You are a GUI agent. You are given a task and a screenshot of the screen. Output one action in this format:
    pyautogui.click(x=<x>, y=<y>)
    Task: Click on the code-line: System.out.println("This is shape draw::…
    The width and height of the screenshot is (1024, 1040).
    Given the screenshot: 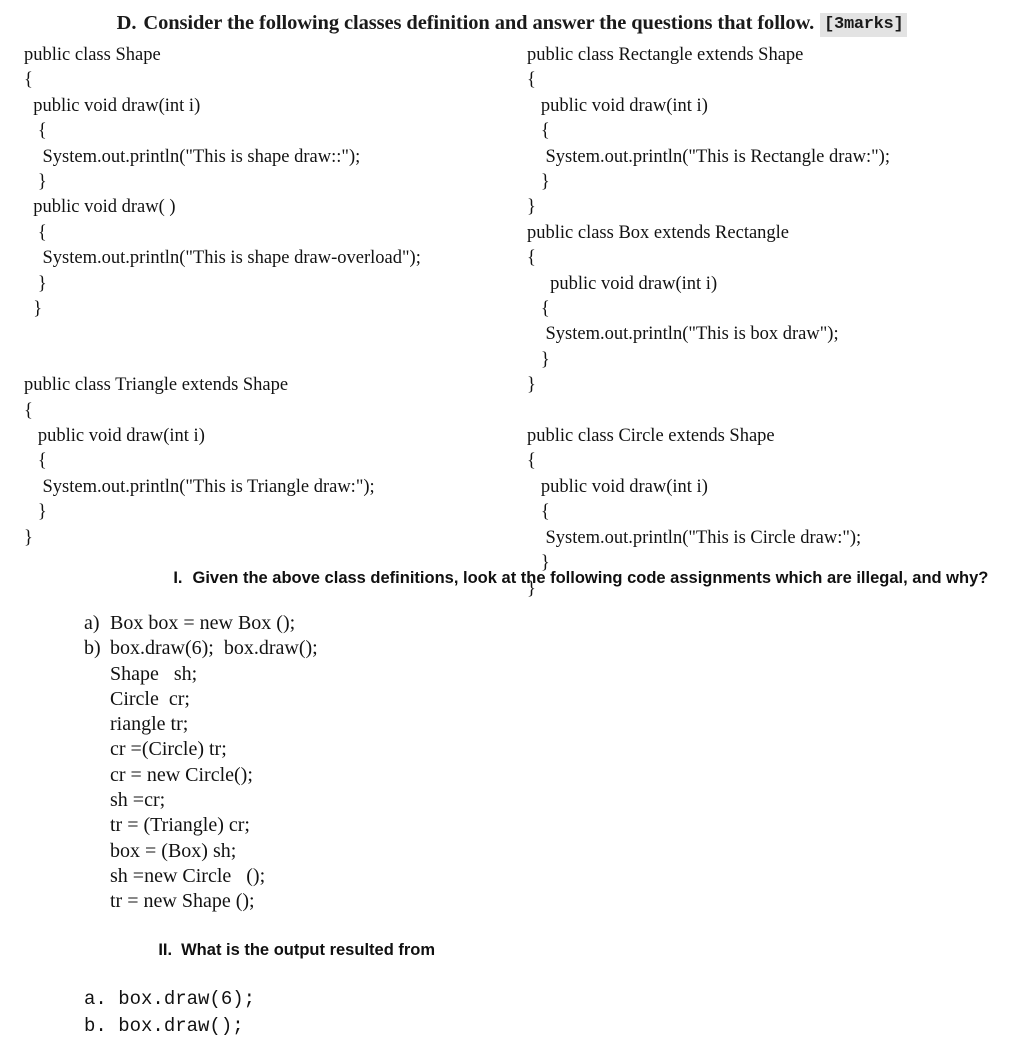 What is the action you would take?
    pyautogui.click(x=192, y=156)
    